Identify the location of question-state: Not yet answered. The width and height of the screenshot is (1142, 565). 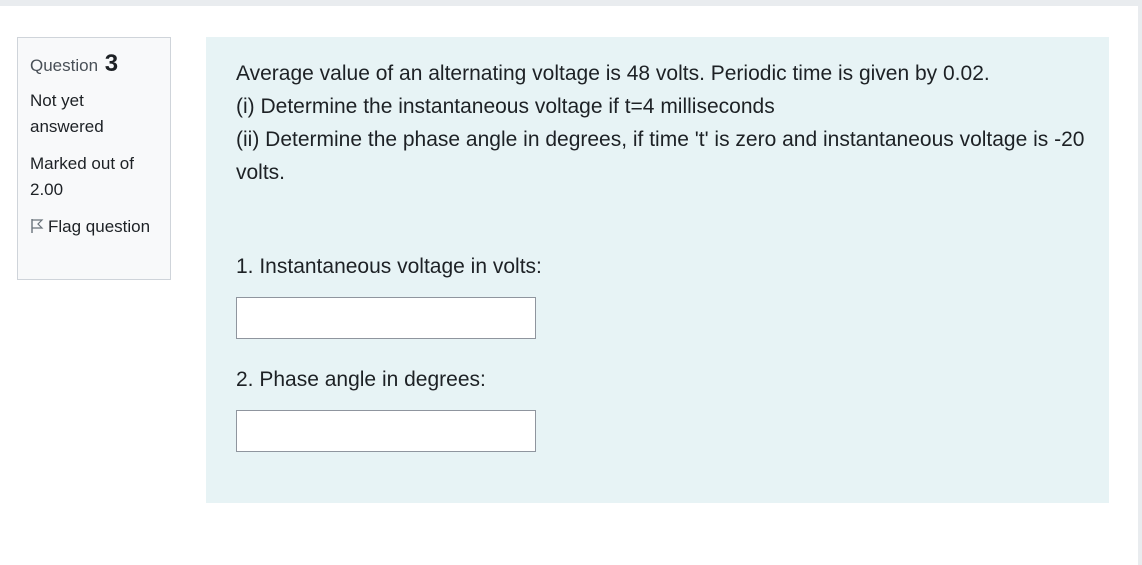
(67, 113).